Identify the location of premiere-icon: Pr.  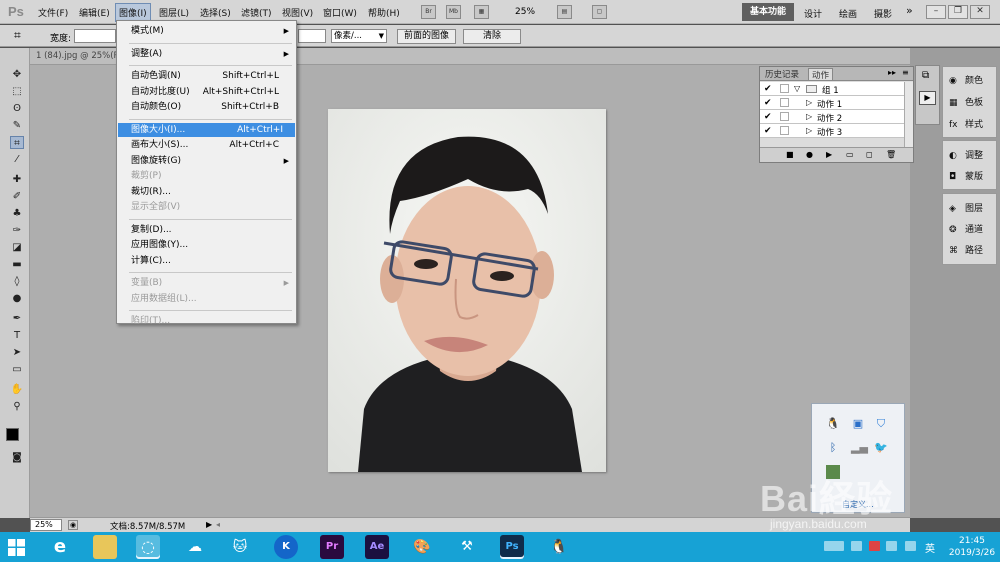
(332, 547).